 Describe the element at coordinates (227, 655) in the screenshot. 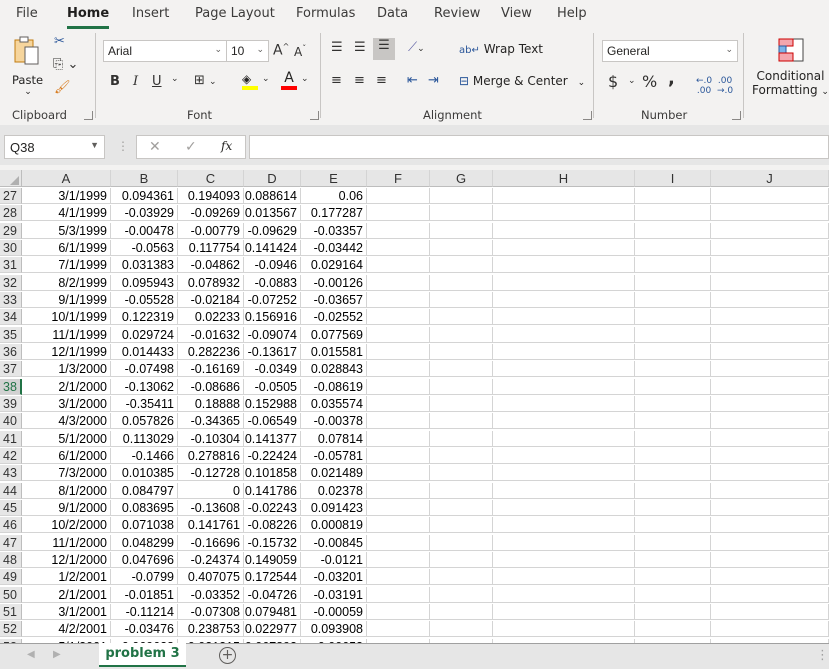

I see `add-sheet-button: +` at that location.